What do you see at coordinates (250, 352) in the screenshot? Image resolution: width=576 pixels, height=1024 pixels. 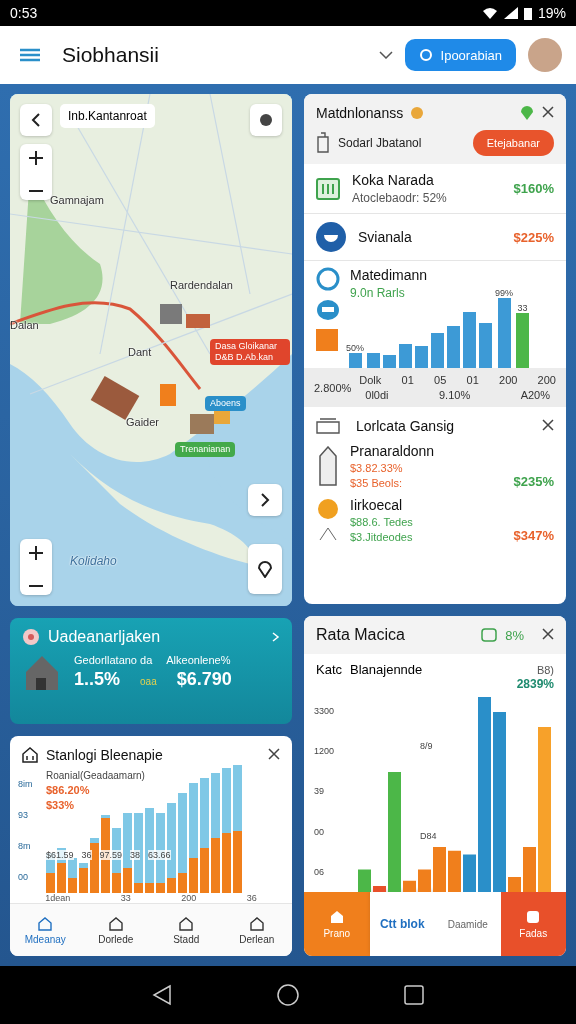 I see `map-callout: Dasa Gloikanar D&B D.Ab.kan` at bounding box center [250, 352].